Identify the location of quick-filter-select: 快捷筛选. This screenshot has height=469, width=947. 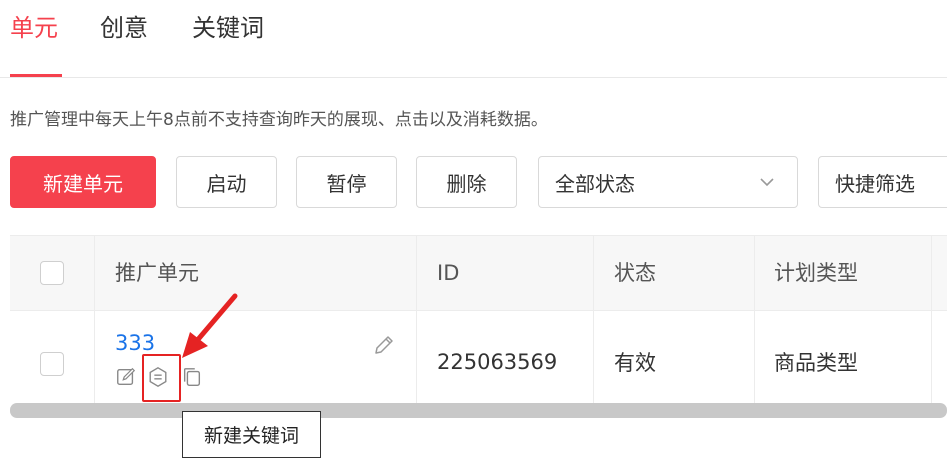
(882, 182).